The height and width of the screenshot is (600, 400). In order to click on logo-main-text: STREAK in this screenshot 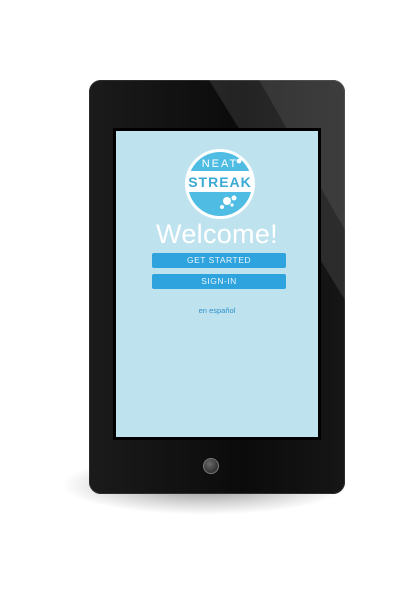, I will do `click(220, 182)`.